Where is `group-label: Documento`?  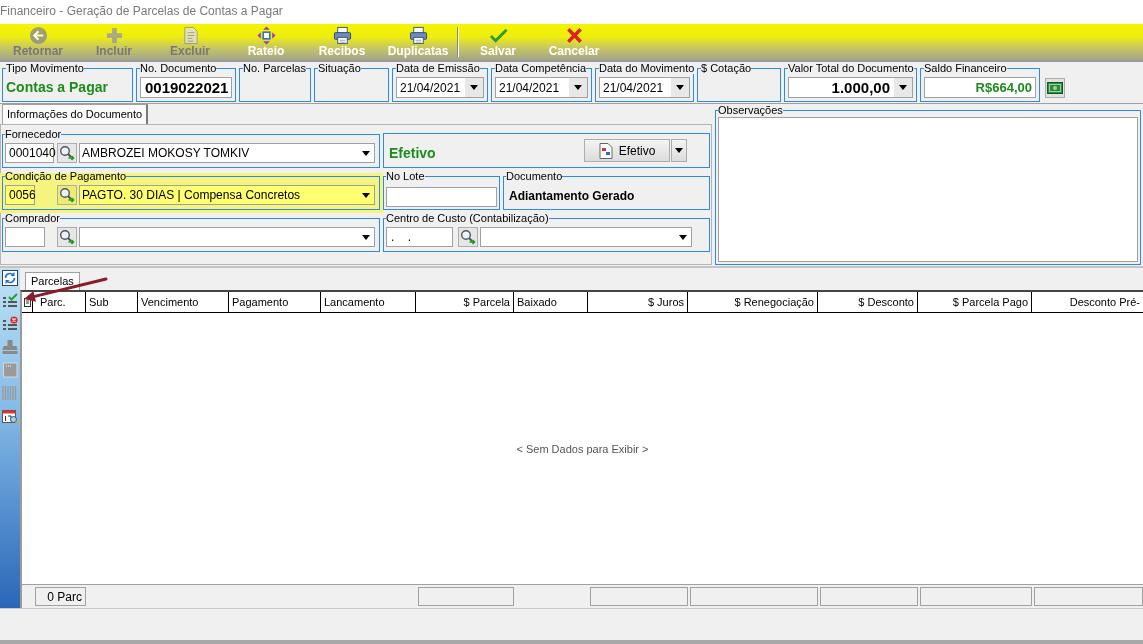 group-label: Documento is located at coordinates (534, 176).